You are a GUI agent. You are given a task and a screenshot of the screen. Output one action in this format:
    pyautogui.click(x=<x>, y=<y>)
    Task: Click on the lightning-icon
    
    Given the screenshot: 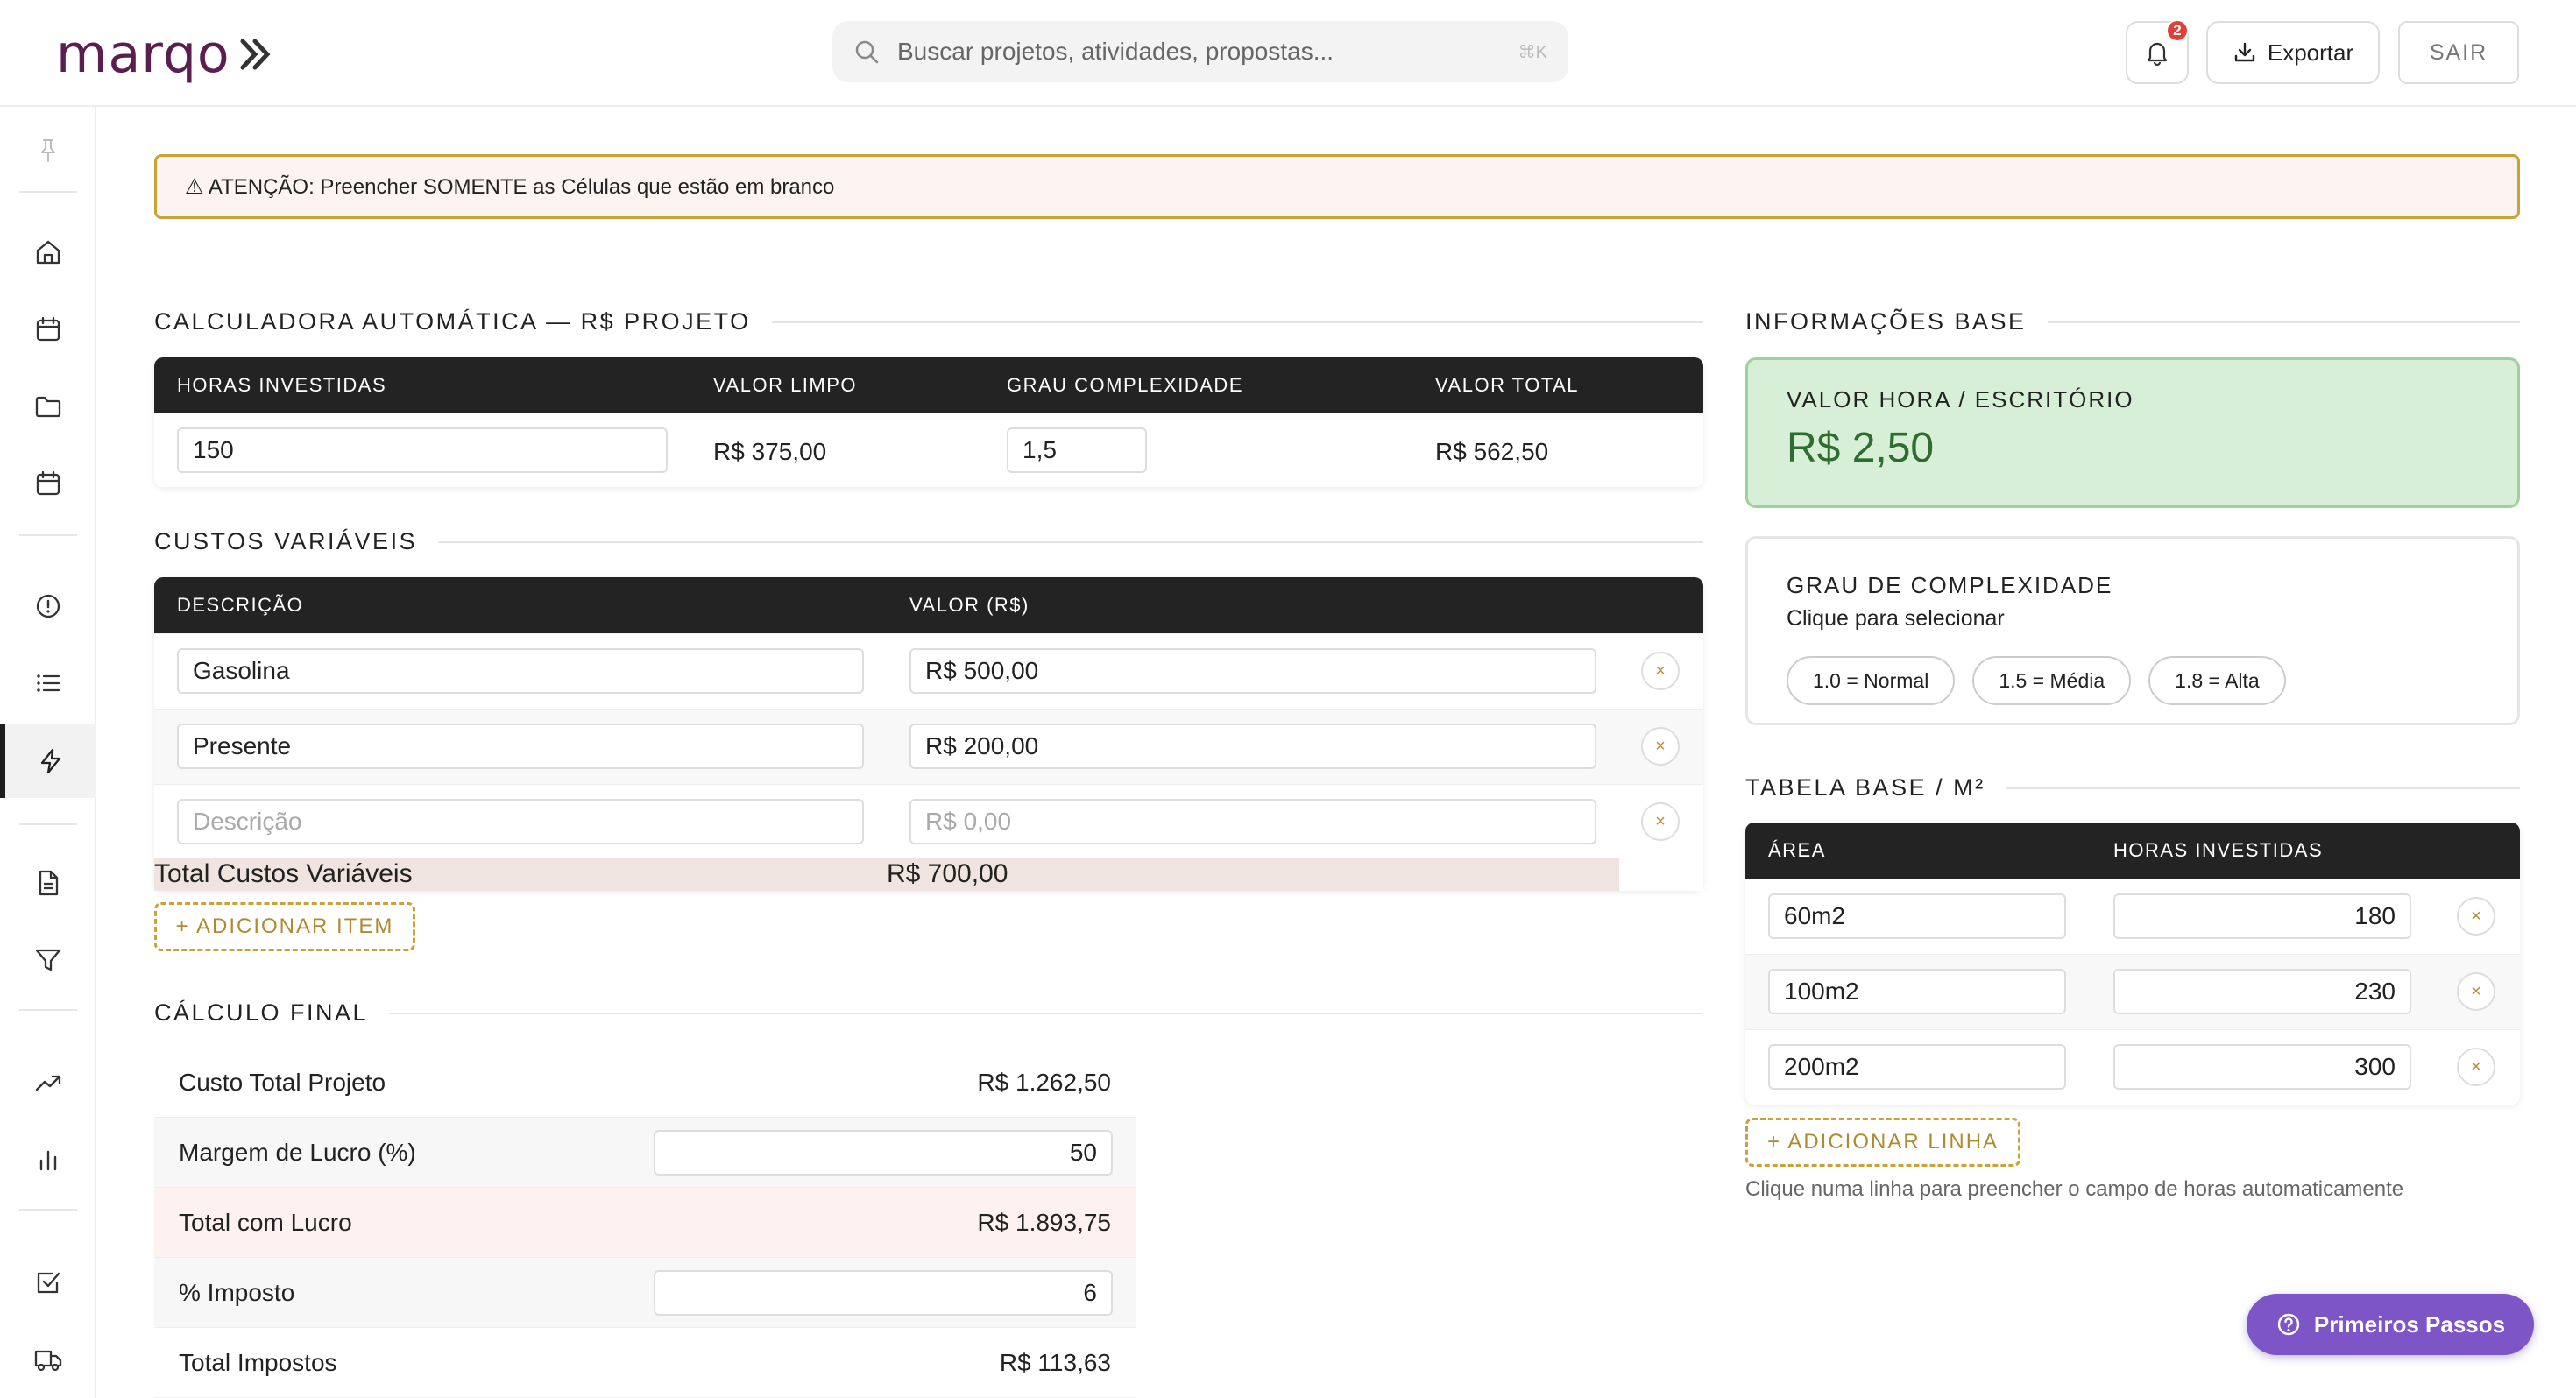 What is the action you would take?
    pyautogui.click(x=50, y=761)
    